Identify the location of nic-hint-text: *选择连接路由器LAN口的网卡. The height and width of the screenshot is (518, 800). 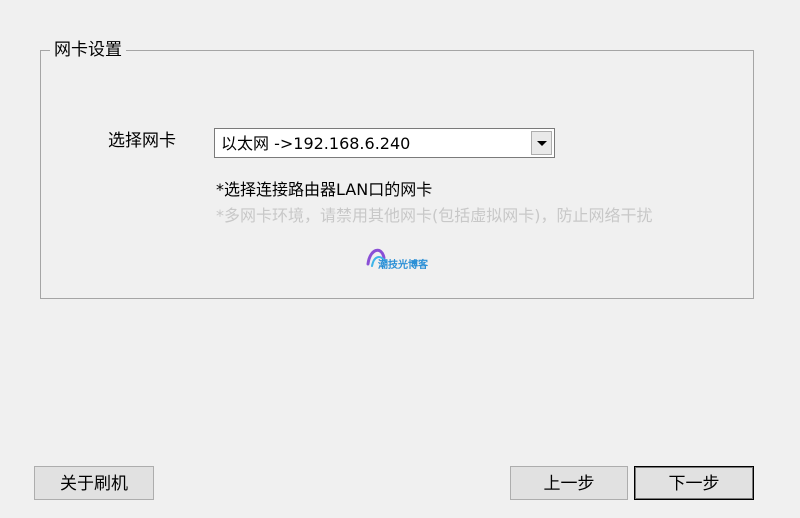
(324, 189).